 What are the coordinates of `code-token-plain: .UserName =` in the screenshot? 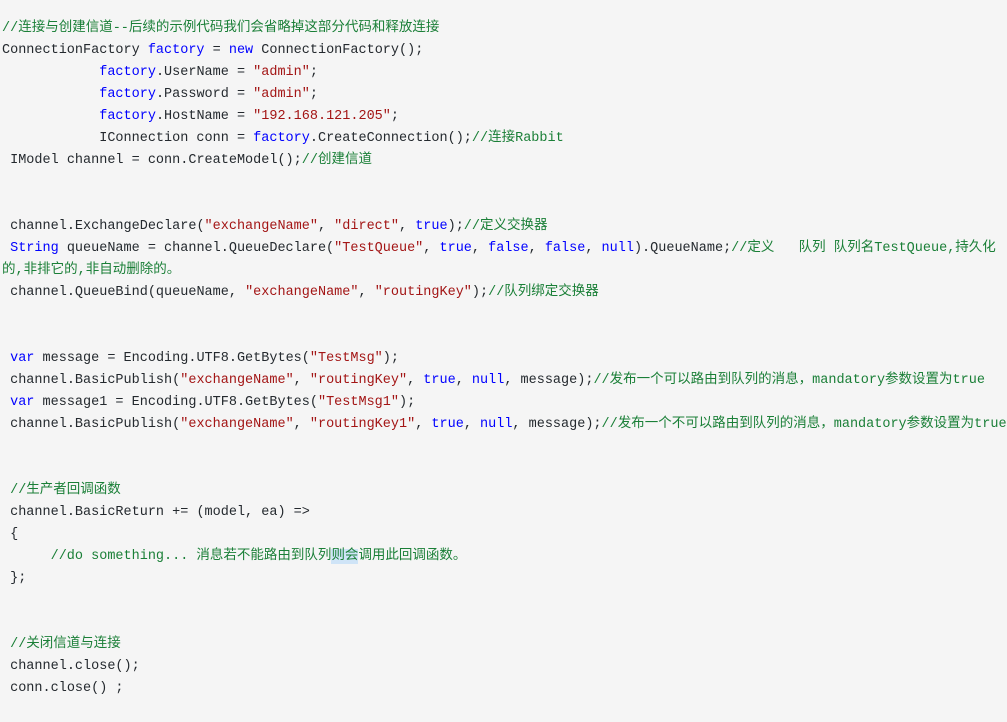 It's located at (204, 72).